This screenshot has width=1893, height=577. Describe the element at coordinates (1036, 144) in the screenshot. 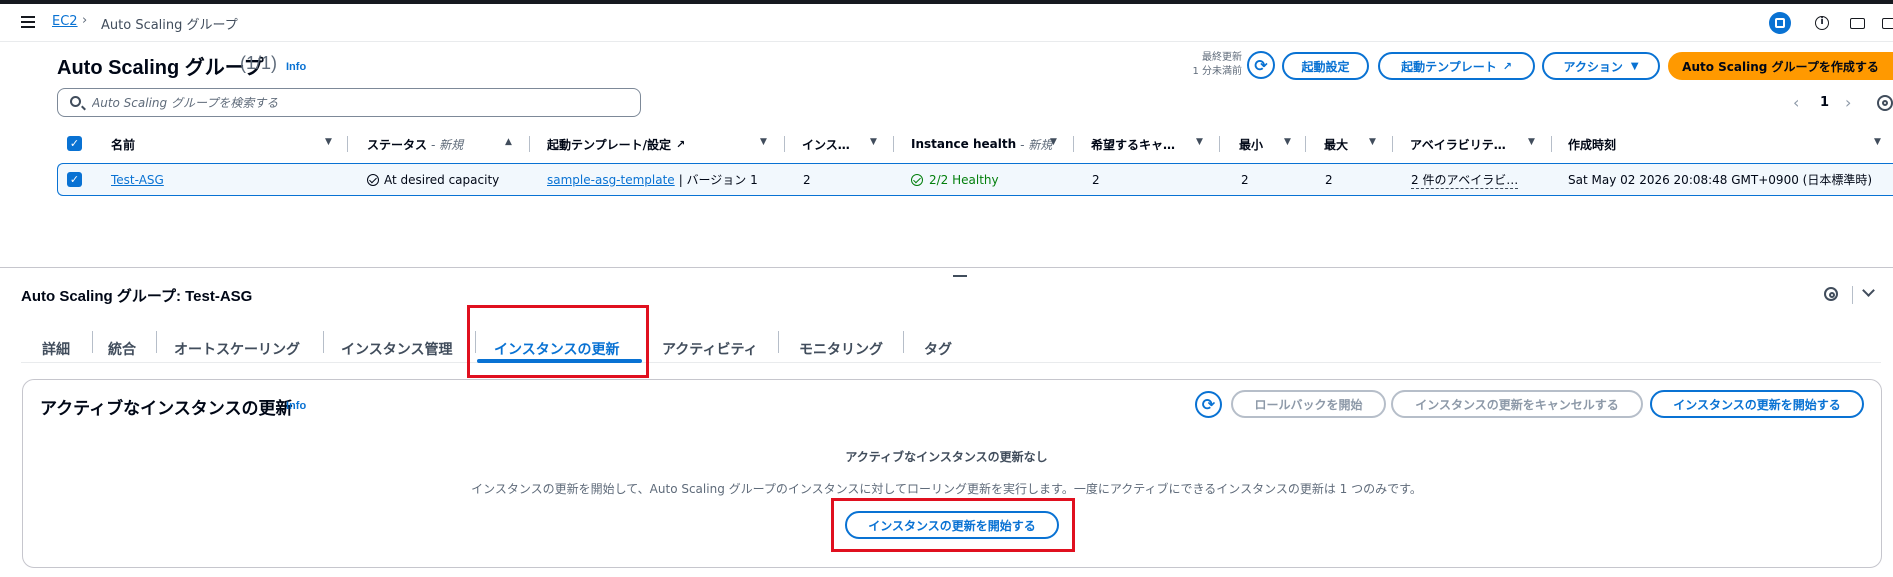

I see `col-health-tag: - 新規` at that location.